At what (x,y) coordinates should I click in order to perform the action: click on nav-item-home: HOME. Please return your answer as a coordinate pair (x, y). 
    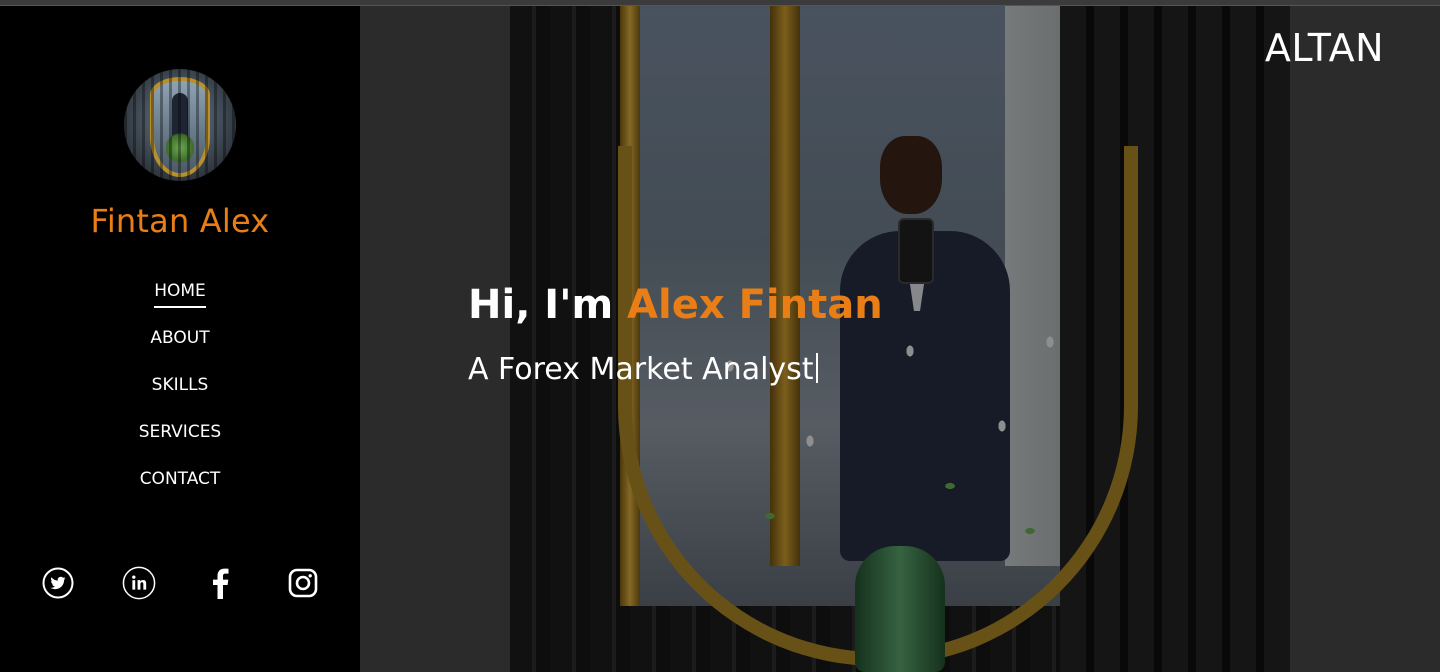
    Looking at the image, I should click on (180, 301).